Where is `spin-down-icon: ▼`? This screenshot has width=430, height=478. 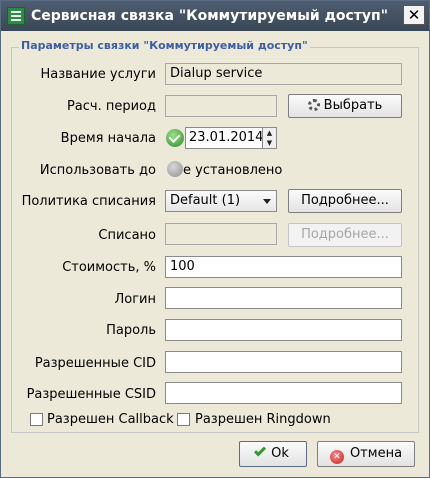
spin-down-icon: ▼ is located at coordinates (269, 143).